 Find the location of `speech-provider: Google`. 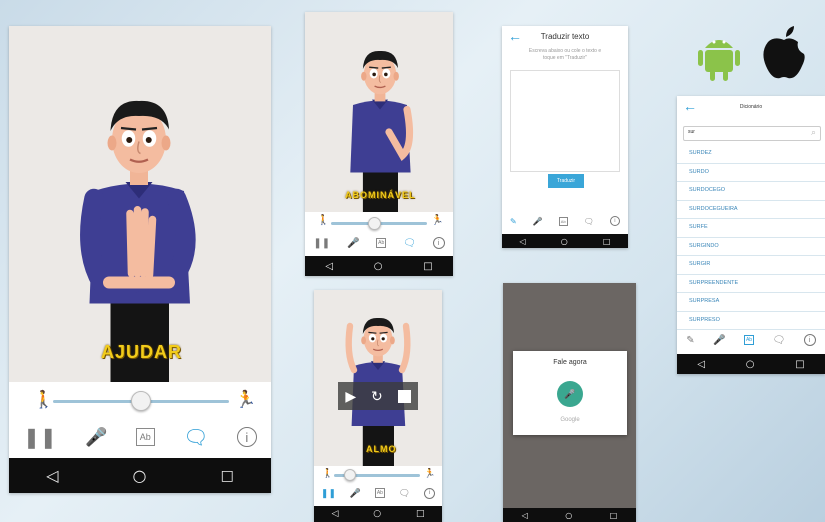

speech-provider: Google is located at coordinates (570, 420).